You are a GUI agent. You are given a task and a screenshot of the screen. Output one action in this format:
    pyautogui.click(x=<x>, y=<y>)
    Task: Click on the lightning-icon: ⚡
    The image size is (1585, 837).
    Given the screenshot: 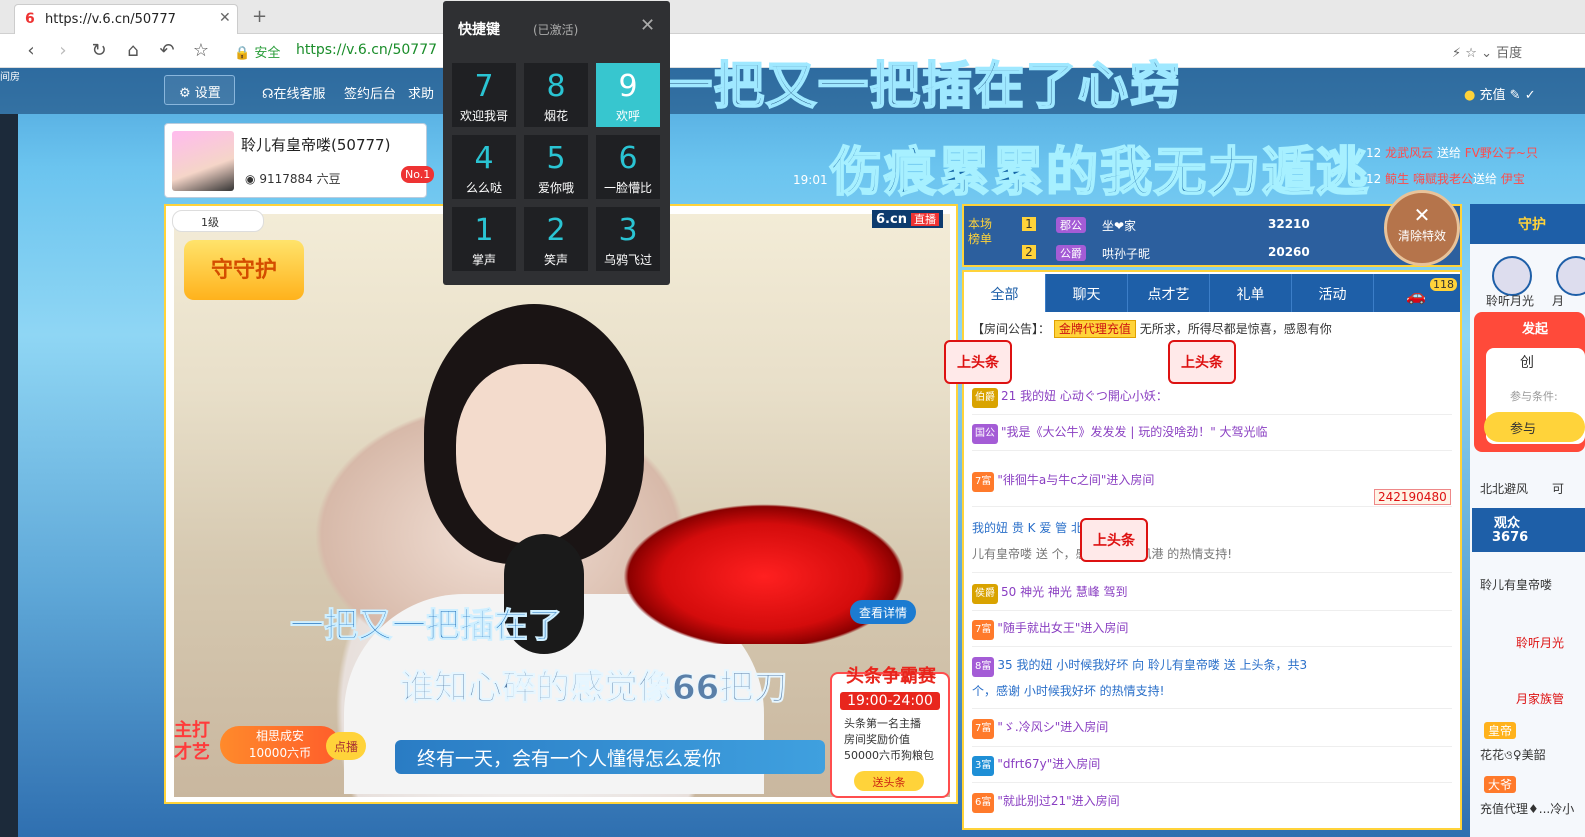 What is the action you would take?
    pyautogui.click(x=1456, y=53)
    